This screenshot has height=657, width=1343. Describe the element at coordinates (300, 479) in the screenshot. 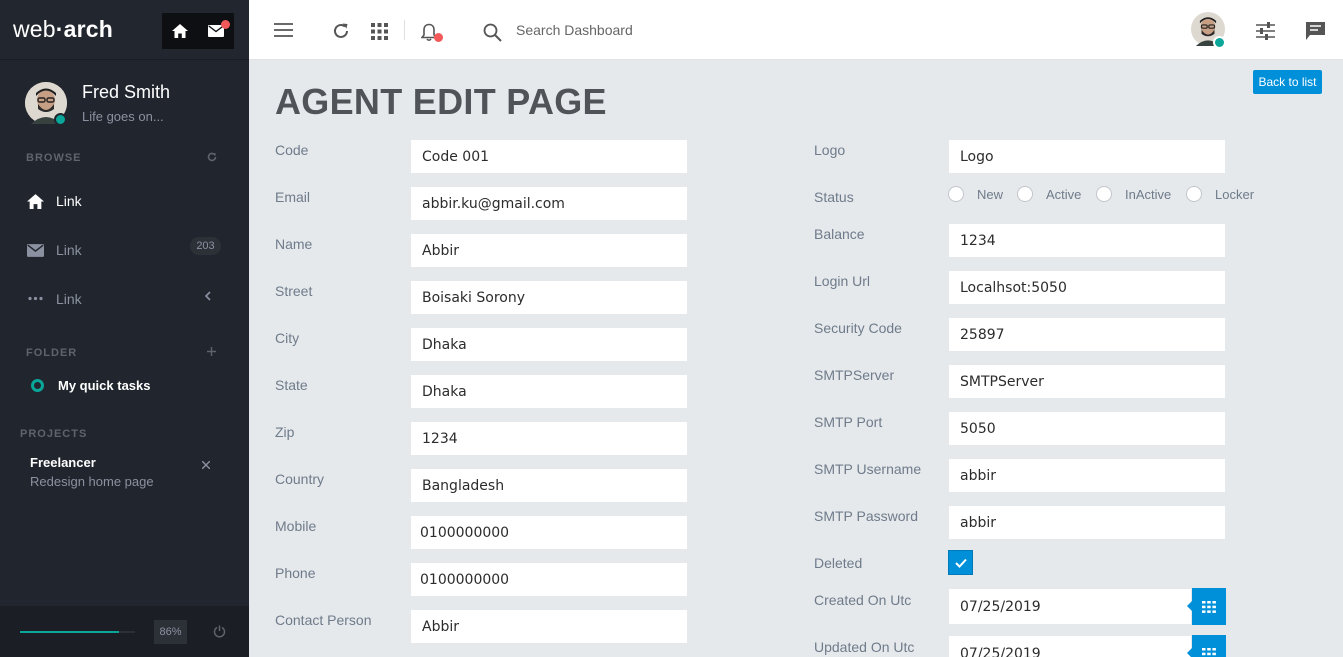

I see `country-label: Country` at that location.